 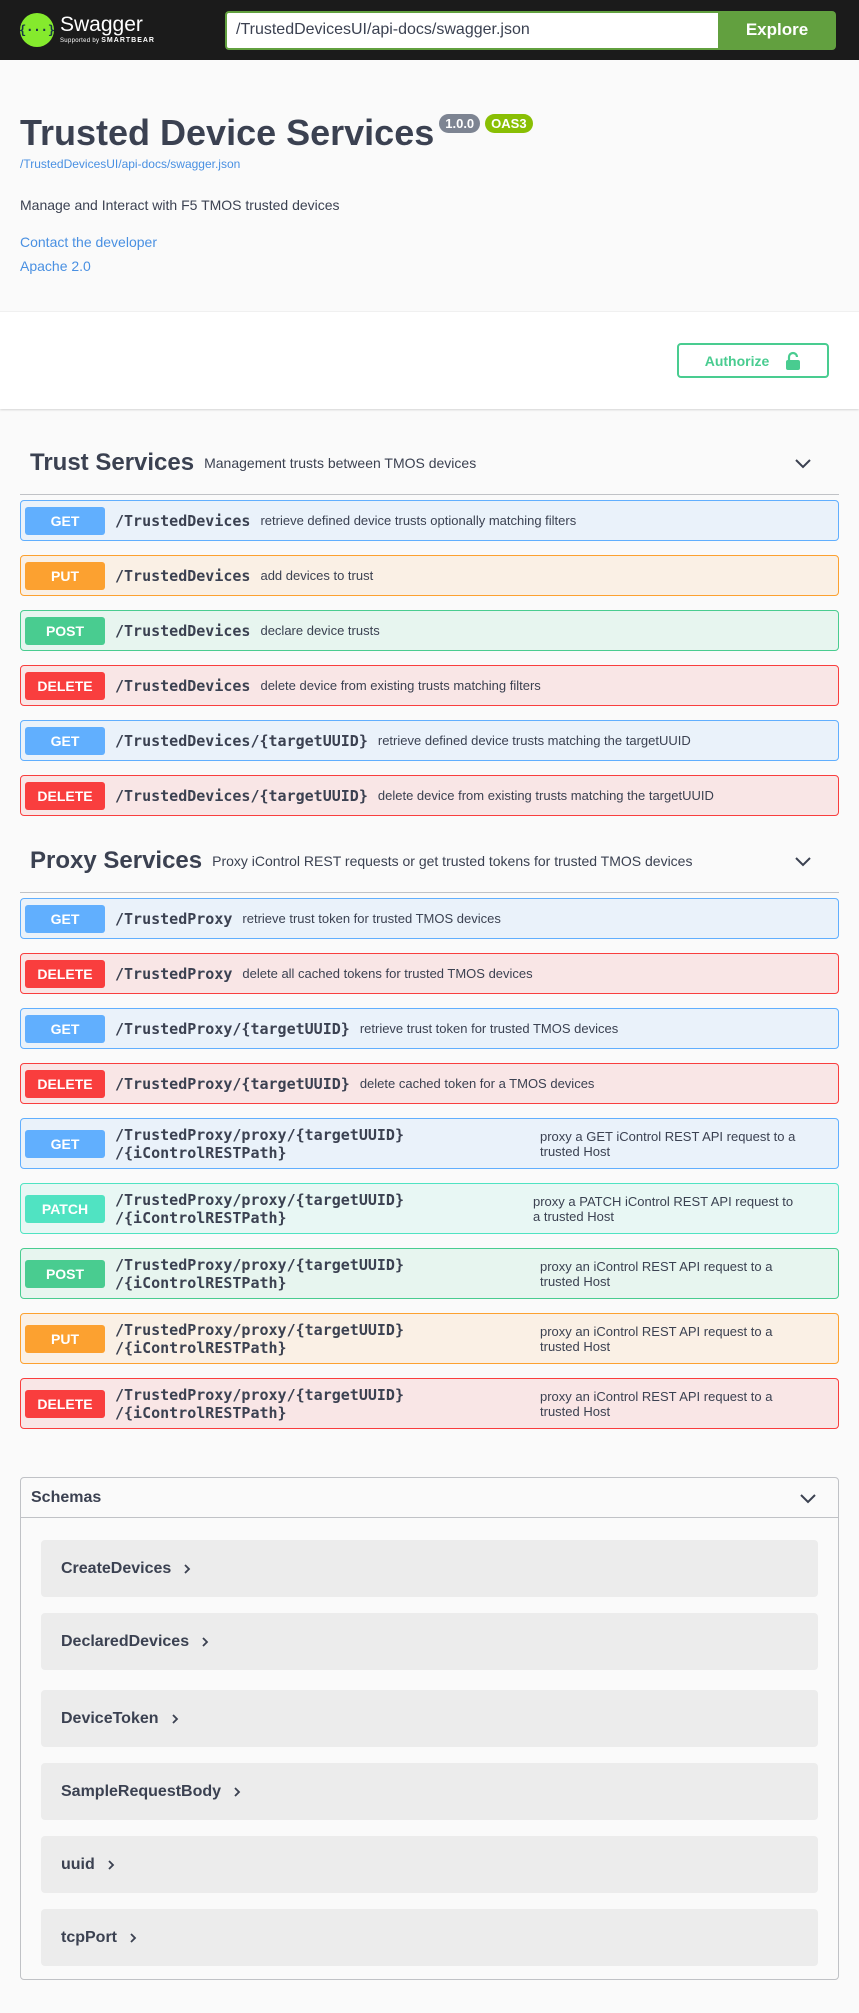 What do you see at coordinates (429, 1641) in the screenshot?
I see `schema-item-declareddevices: DeclaredDevices` at bounding box center [429, 1641].